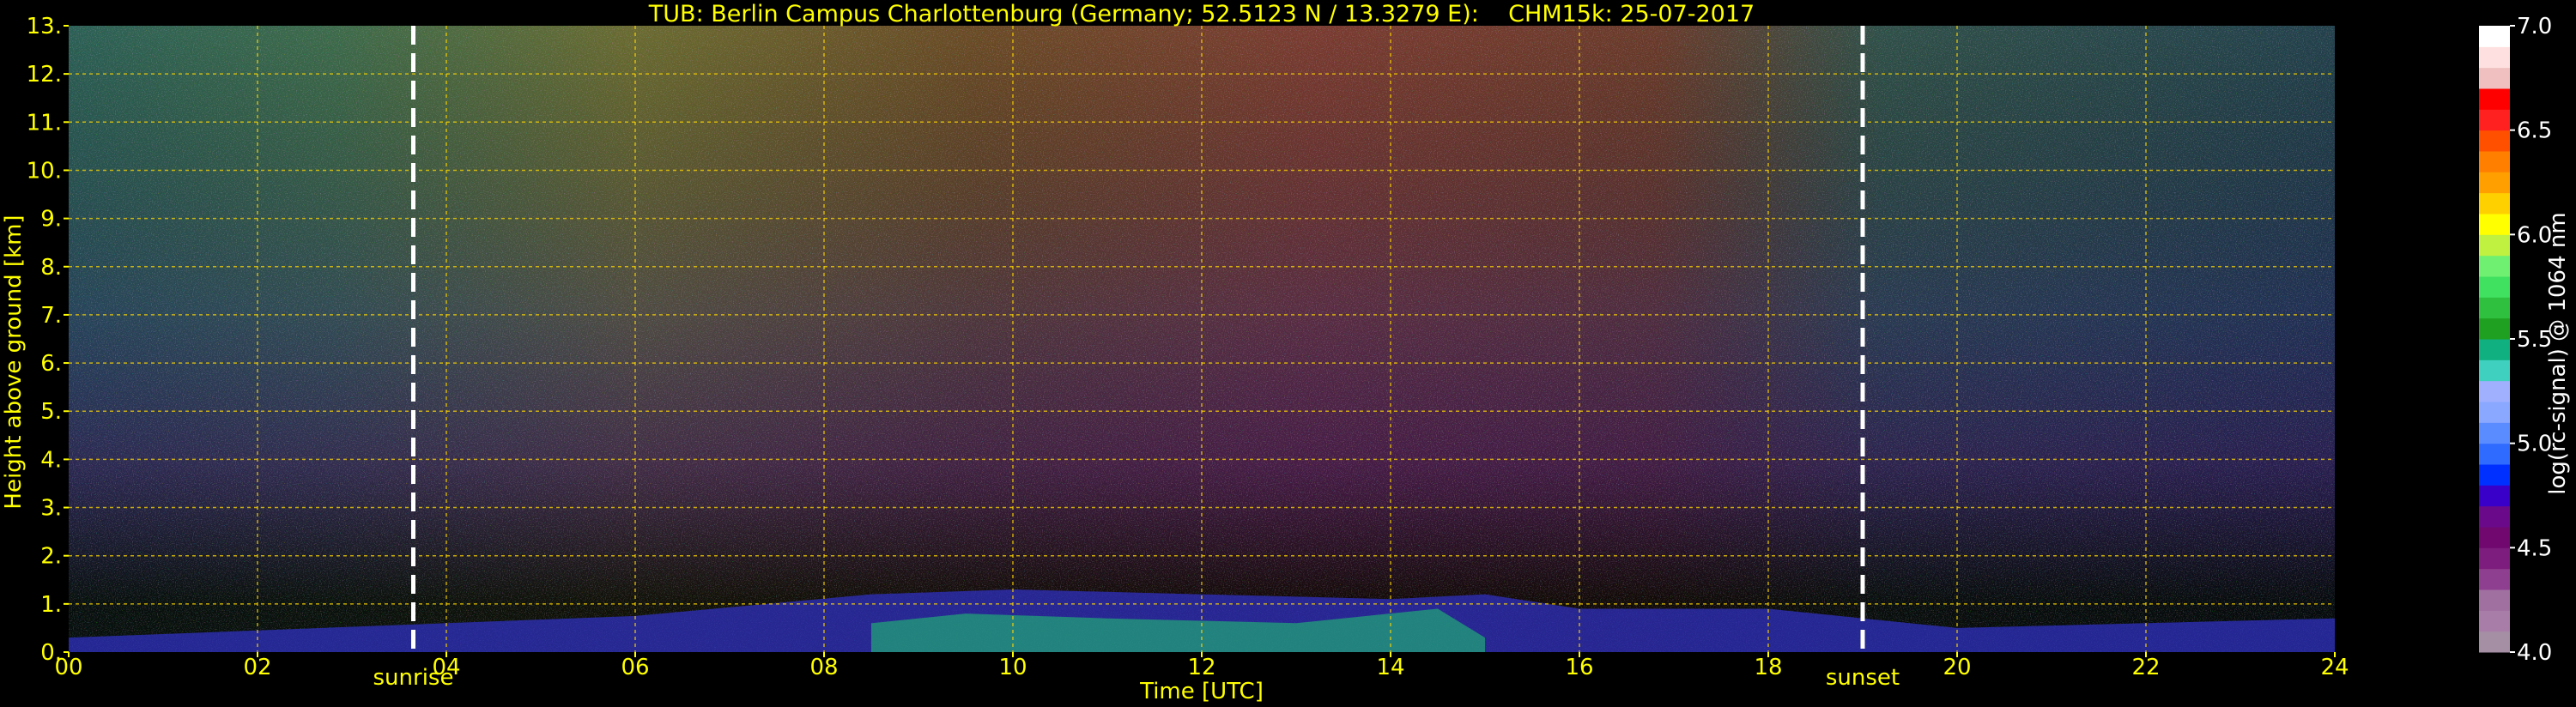 The width and height of the screenshot is (2576, 707). Describe the element at coordinates (68, 667) in the screenshot. I see `x-tick-label: 00` at that location.